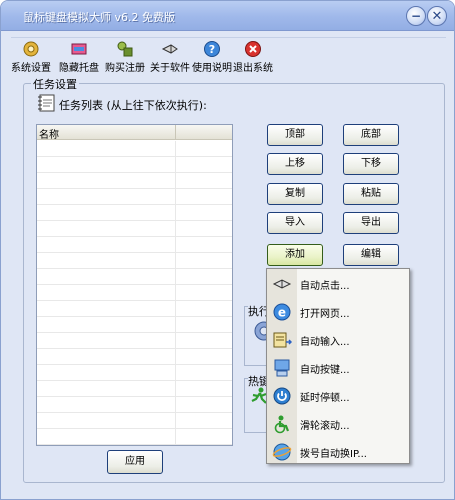  I want to click on copy-button: 复制, so click(295, 194).